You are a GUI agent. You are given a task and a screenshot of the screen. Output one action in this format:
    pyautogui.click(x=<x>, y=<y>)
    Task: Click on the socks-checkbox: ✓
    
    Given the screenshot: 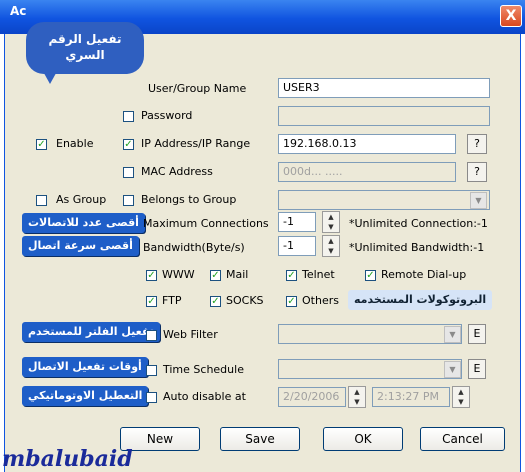 What is the action you would take?
    pyautogui.click(x=215, y=301)
    